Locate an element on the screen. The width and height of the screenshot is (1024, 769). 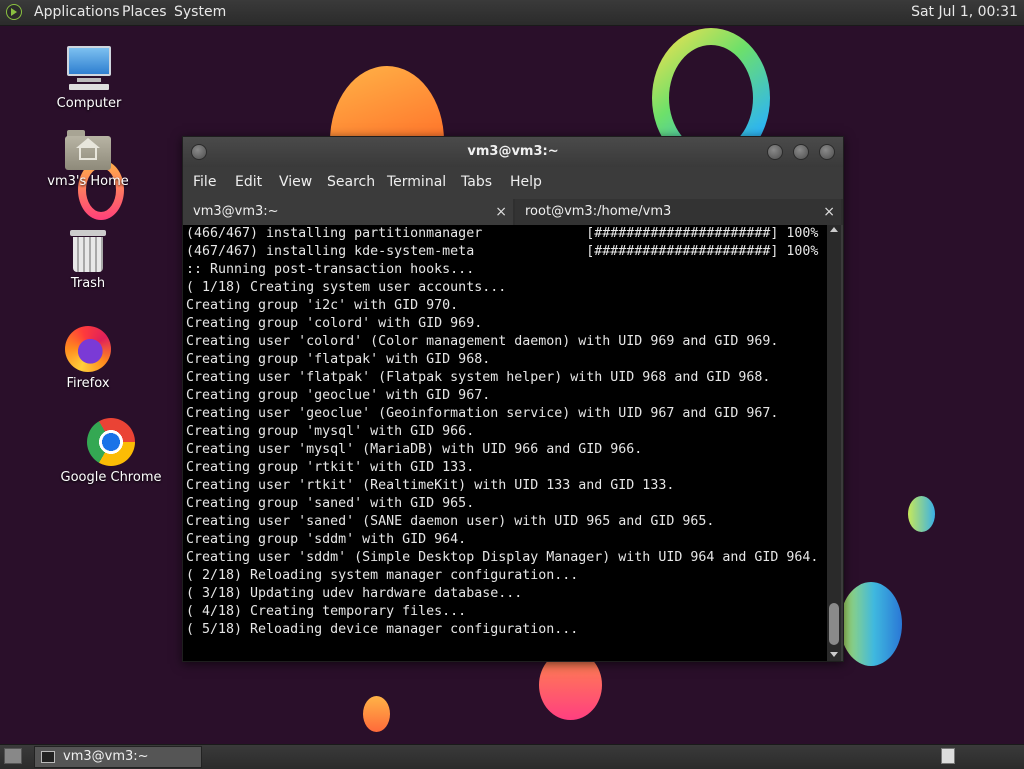
terminal-line: Creating group 'colord' with GID 969. is located at coordinates (334, 323).